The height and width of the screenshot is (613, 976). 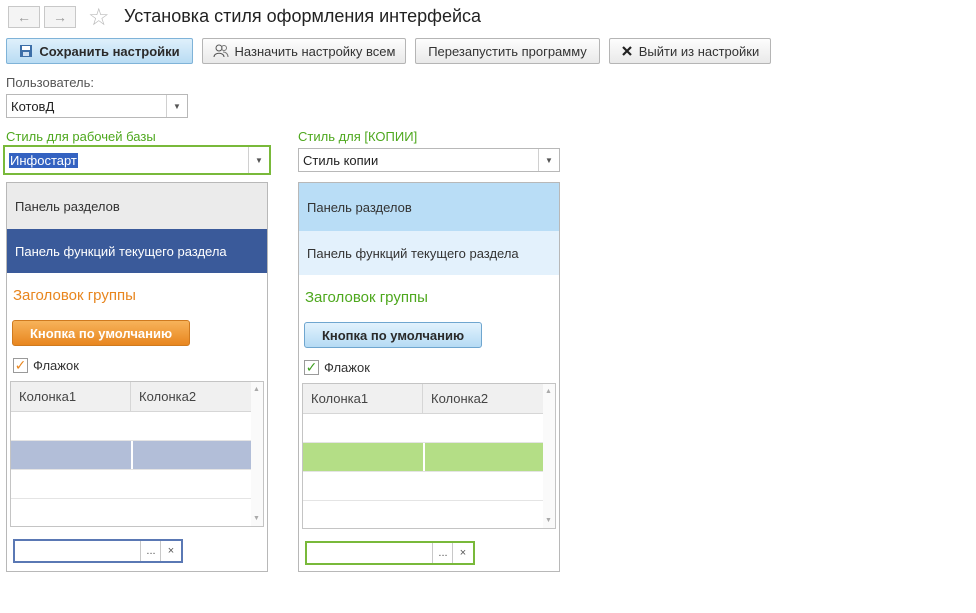 I want to click on copy-style-value: Стиль копии, so click(x=341, y=160).